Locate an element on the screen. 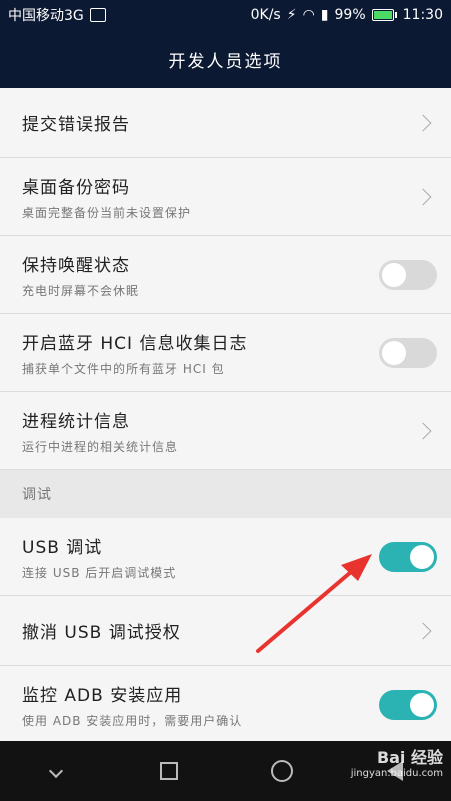  vibrate-icon: ⚡ is located at coordinates (291, 15).